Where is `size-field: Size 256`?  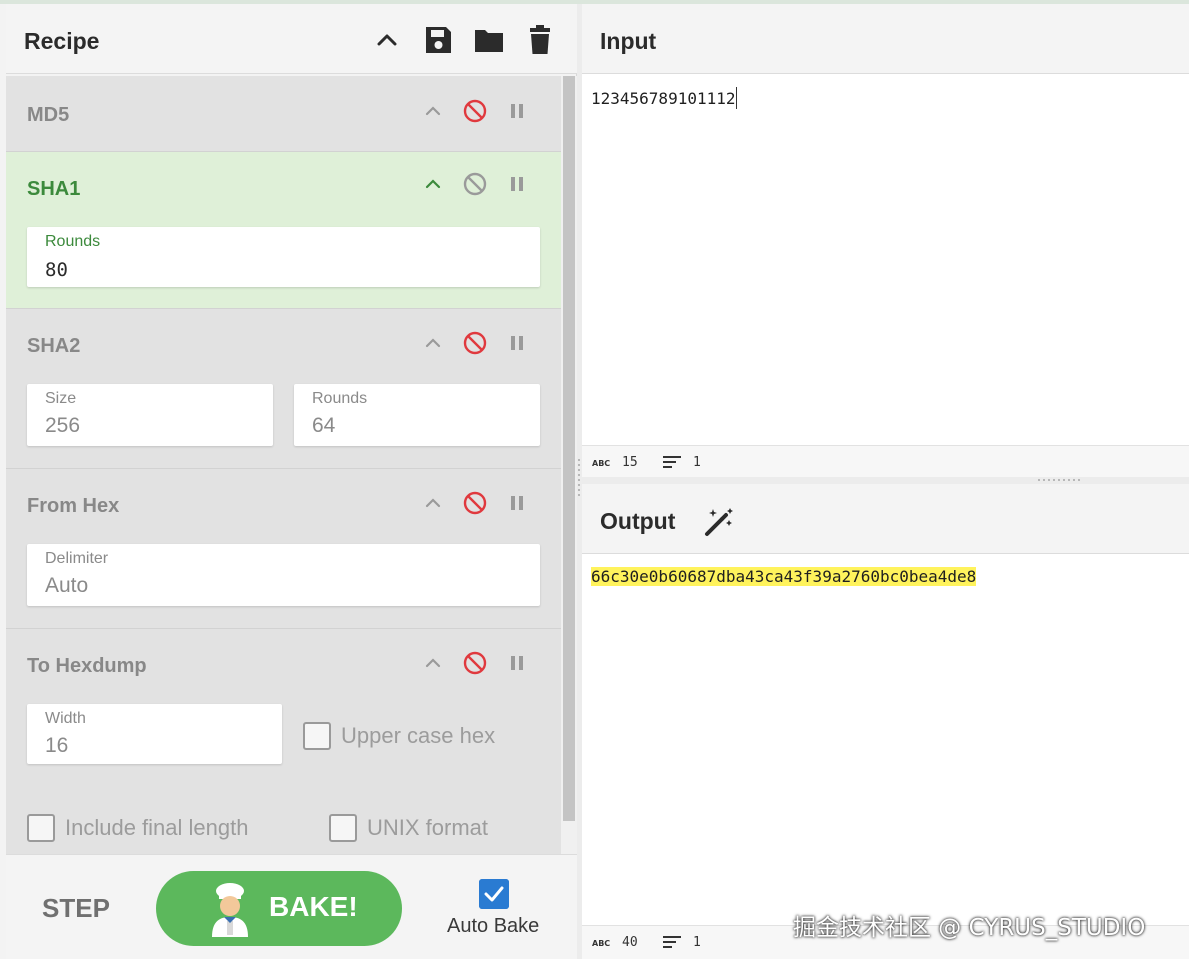 size-field: Size 256 is located at coordinates (150, 415).